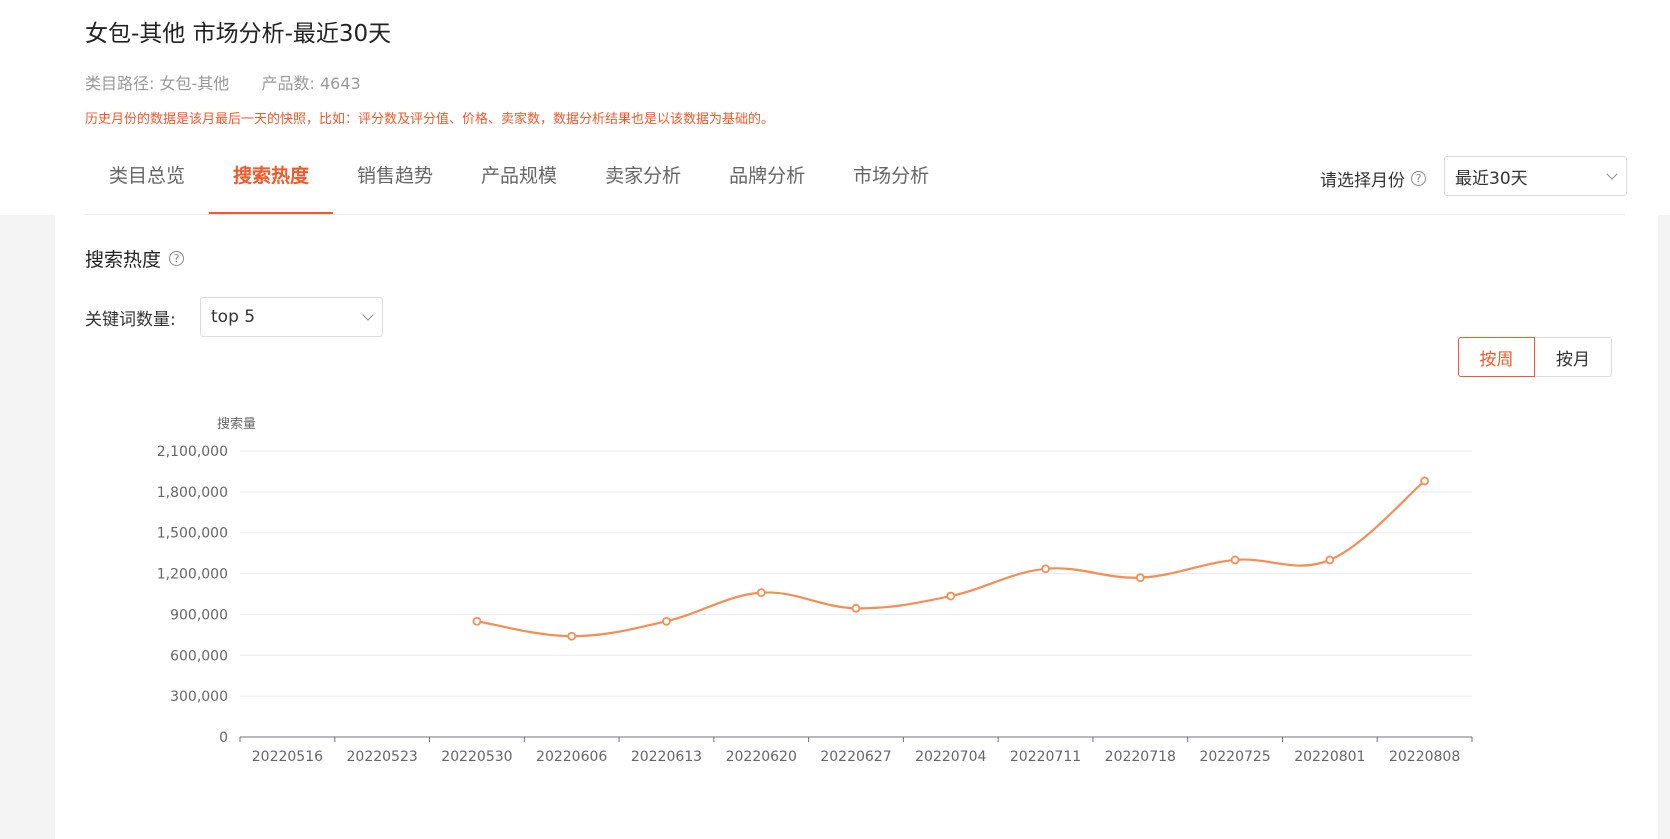 This screenshot has height=839, width=1670. What do you see at coordinates (1234, 757) in the screenshot?
I see `x-tick-label: 20220725` at bounding box center [1234, 757].